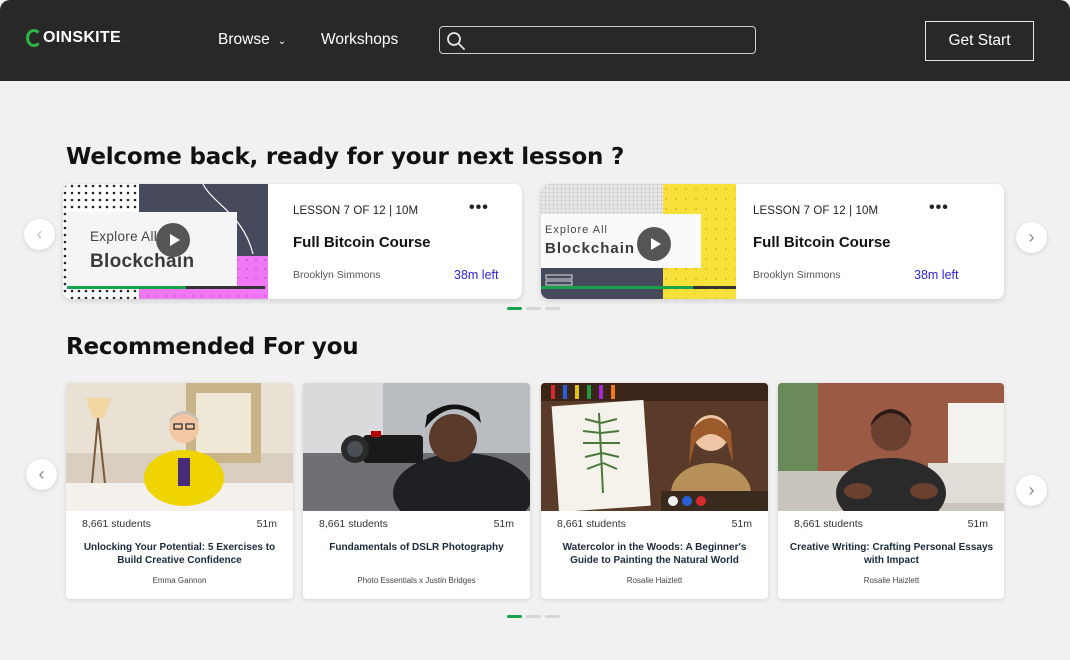 Image resolution: width=1070 pixels, height=660 pixels. What do you see at coordinates (212, 347) in the screenshot?
I see `recommended-title: Recommended For you` at bounding box center [212, 347].